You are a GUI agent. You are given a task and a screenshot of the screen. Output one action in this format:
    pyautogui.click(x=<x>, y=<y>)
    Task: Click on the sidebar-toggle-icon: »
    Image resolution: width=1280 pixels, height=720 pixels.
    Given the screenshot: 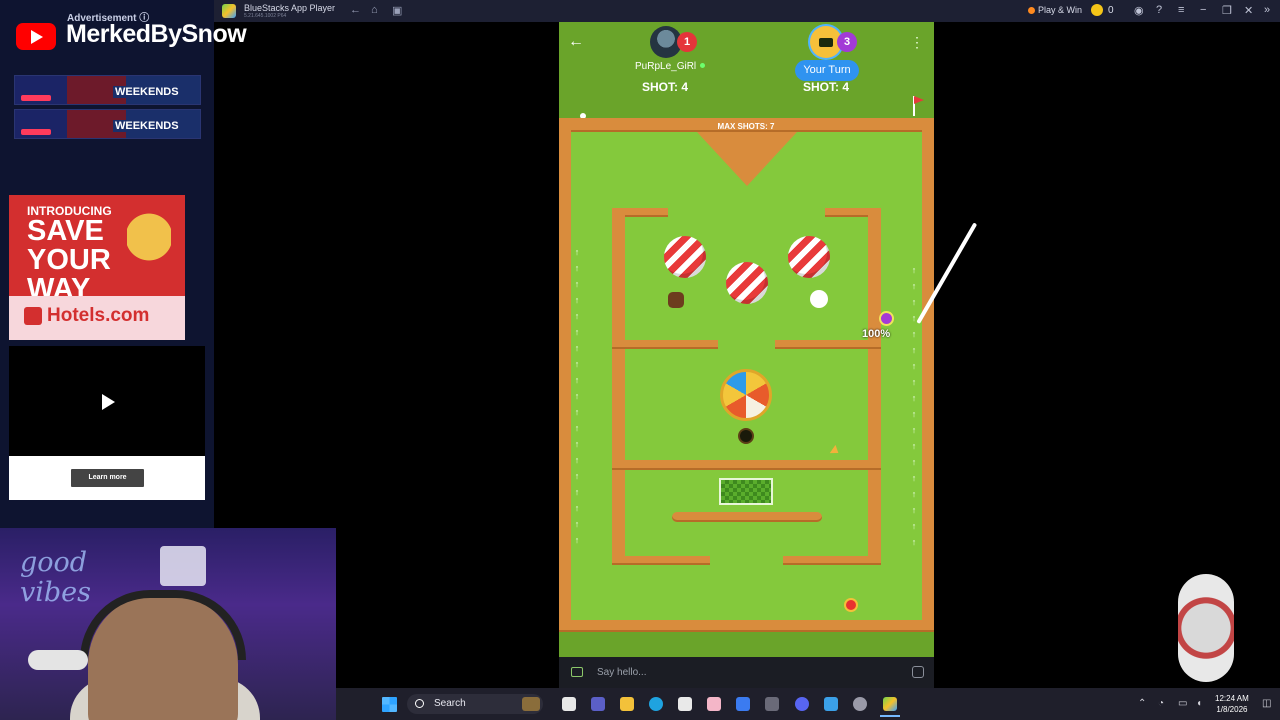 What is the action you would take?
    pyautogui.click(x=1267, y=10)
    